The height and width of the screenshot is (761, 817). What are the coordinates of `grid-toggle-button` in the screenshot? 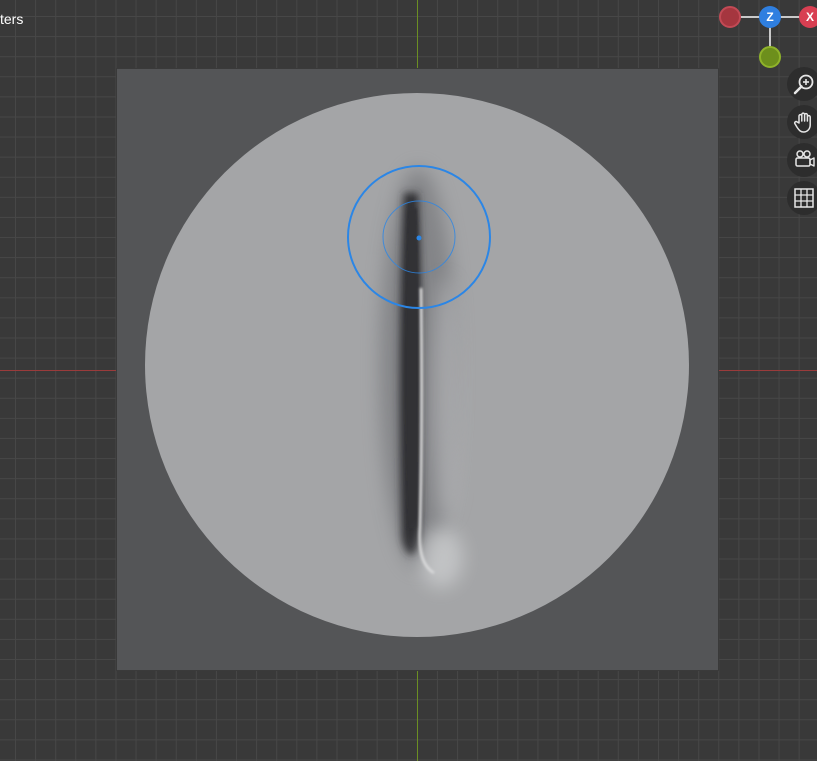 It's located at (802, 198).